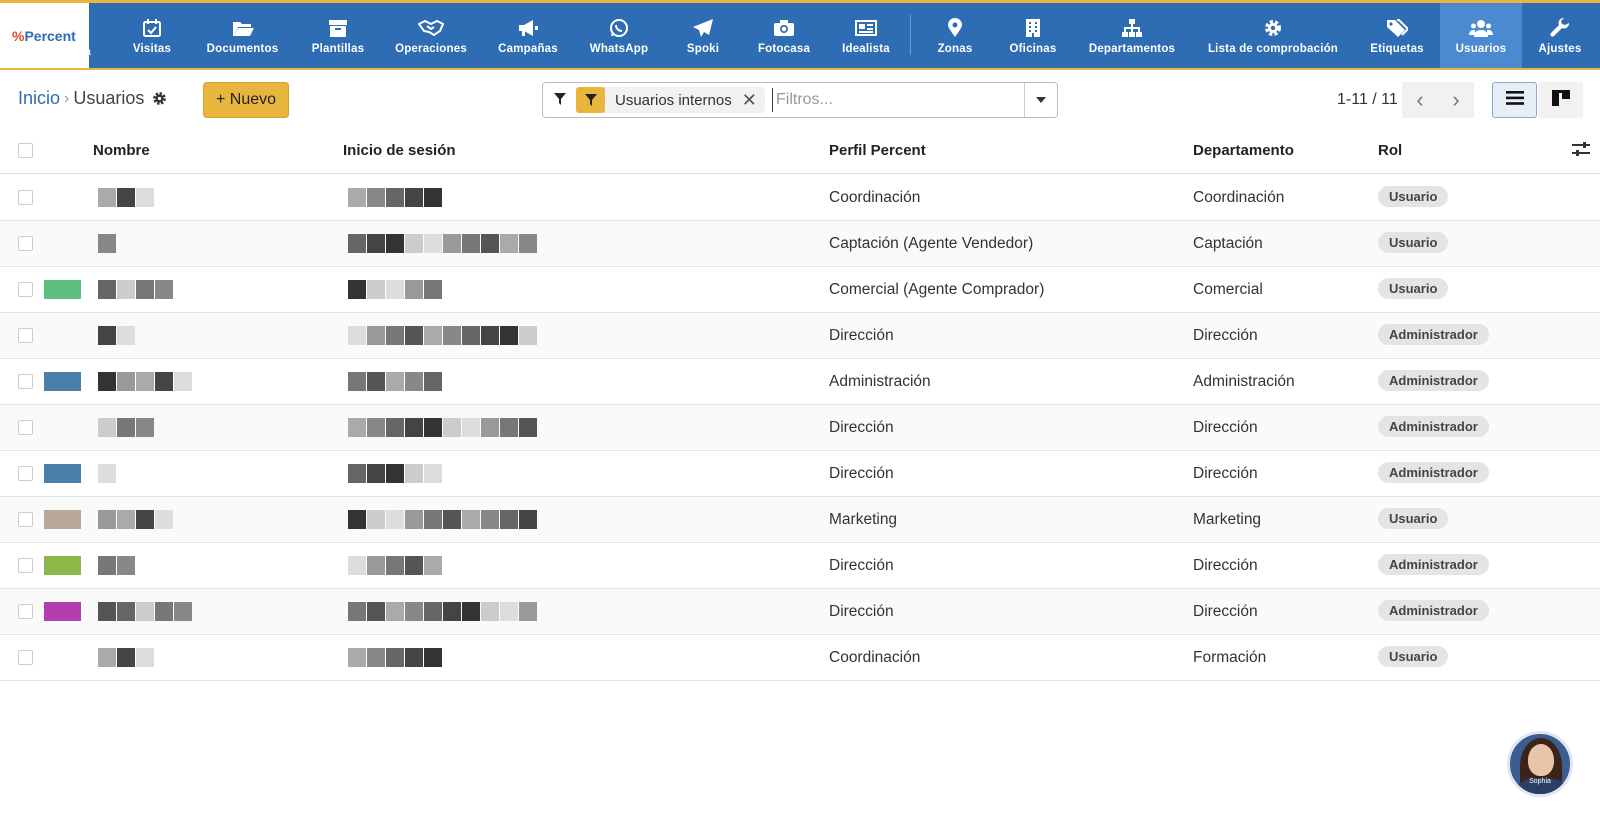 This screenshot has height=816, width=1600. I want to click on cell-profile: Marketing, so click(863, 519).